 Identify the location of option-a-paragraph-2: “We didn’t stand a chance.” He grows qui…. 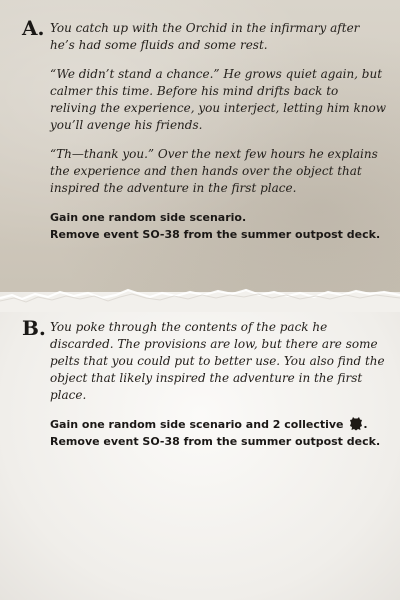
(218, 99).